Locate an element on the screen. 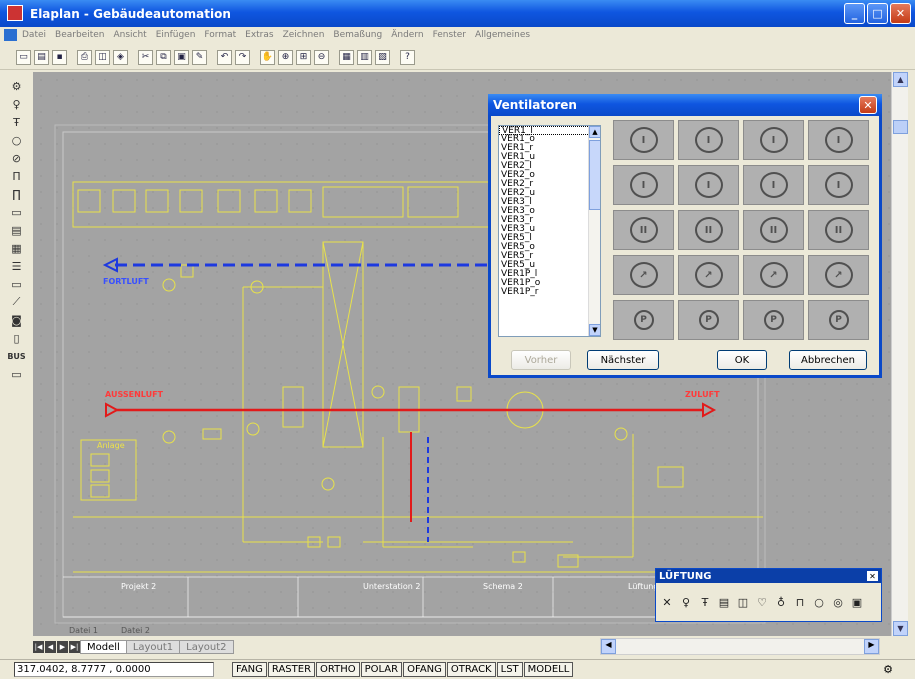 The width and height of the screenshot is (915, 679). node-tool-icon: ◙ is located at coordinates (16, 320).